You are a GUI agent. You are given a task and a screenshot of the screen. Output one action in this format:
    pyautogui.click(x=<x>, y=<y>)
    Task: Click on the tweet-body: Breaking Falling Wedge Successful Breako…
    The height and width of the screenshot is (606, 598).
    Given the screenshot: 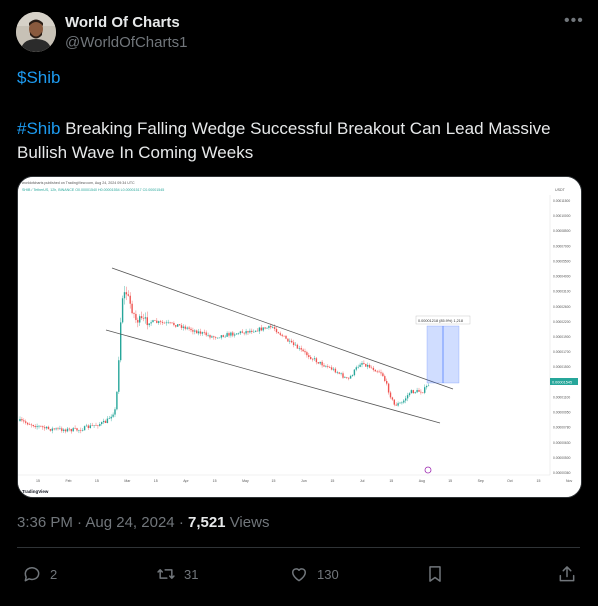 What is the action you would take?
    pyautogui.click(x=284, y=140)
    